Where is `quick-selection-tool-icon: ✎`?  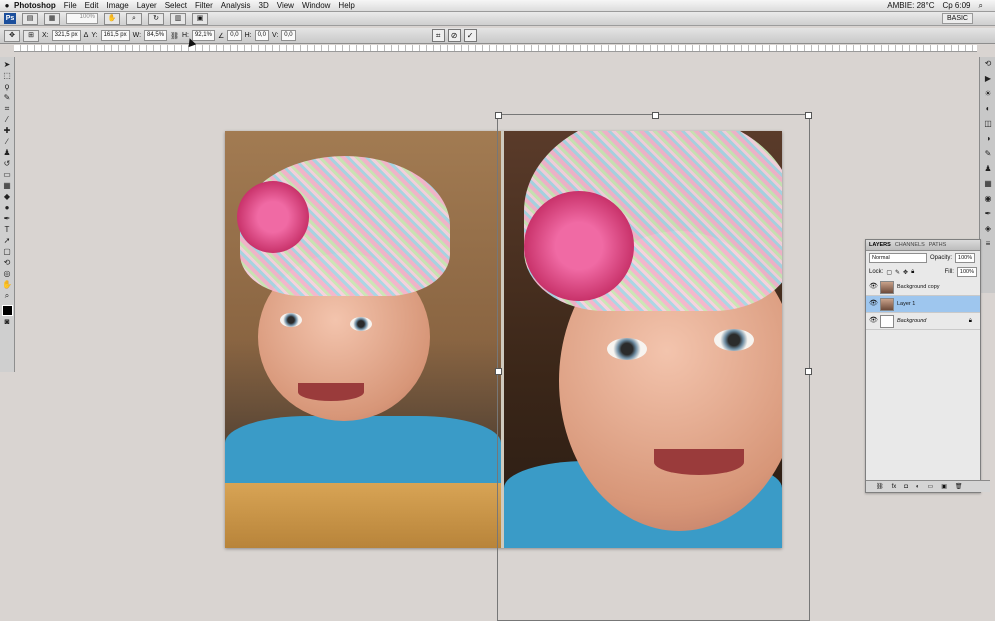 quick-selection-tool-icon: ✎ is located at coordinates (7, 98).